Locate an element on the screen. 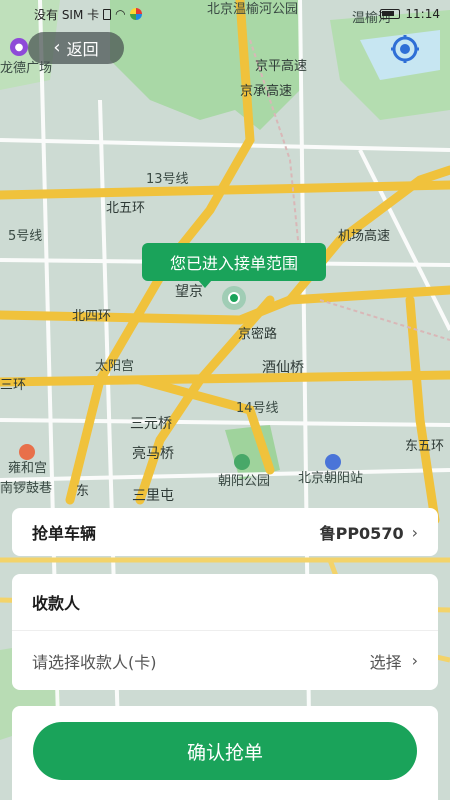  locate-icon is located at coordinates (405, 49).